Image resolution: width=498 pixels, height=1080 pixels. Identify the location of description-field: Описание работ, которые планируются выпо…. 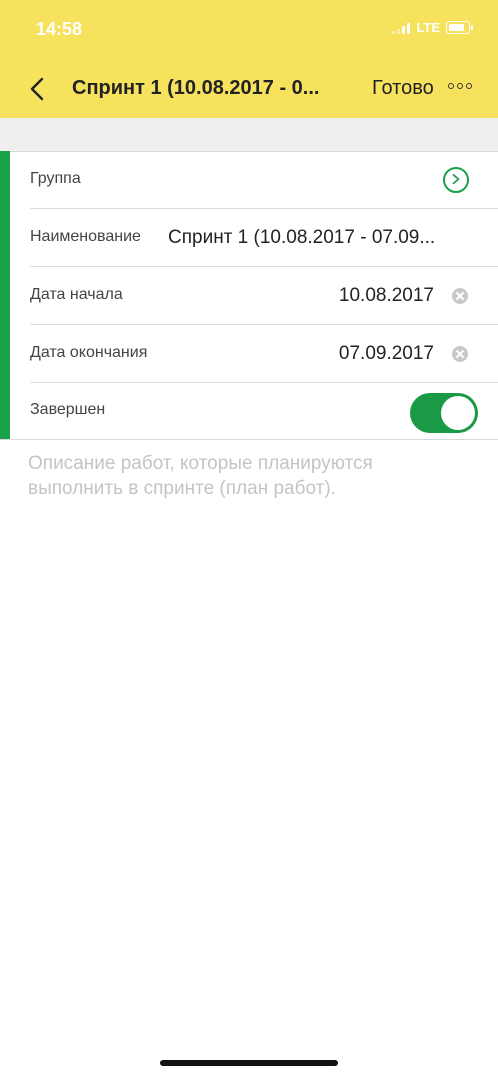
(238, 476).